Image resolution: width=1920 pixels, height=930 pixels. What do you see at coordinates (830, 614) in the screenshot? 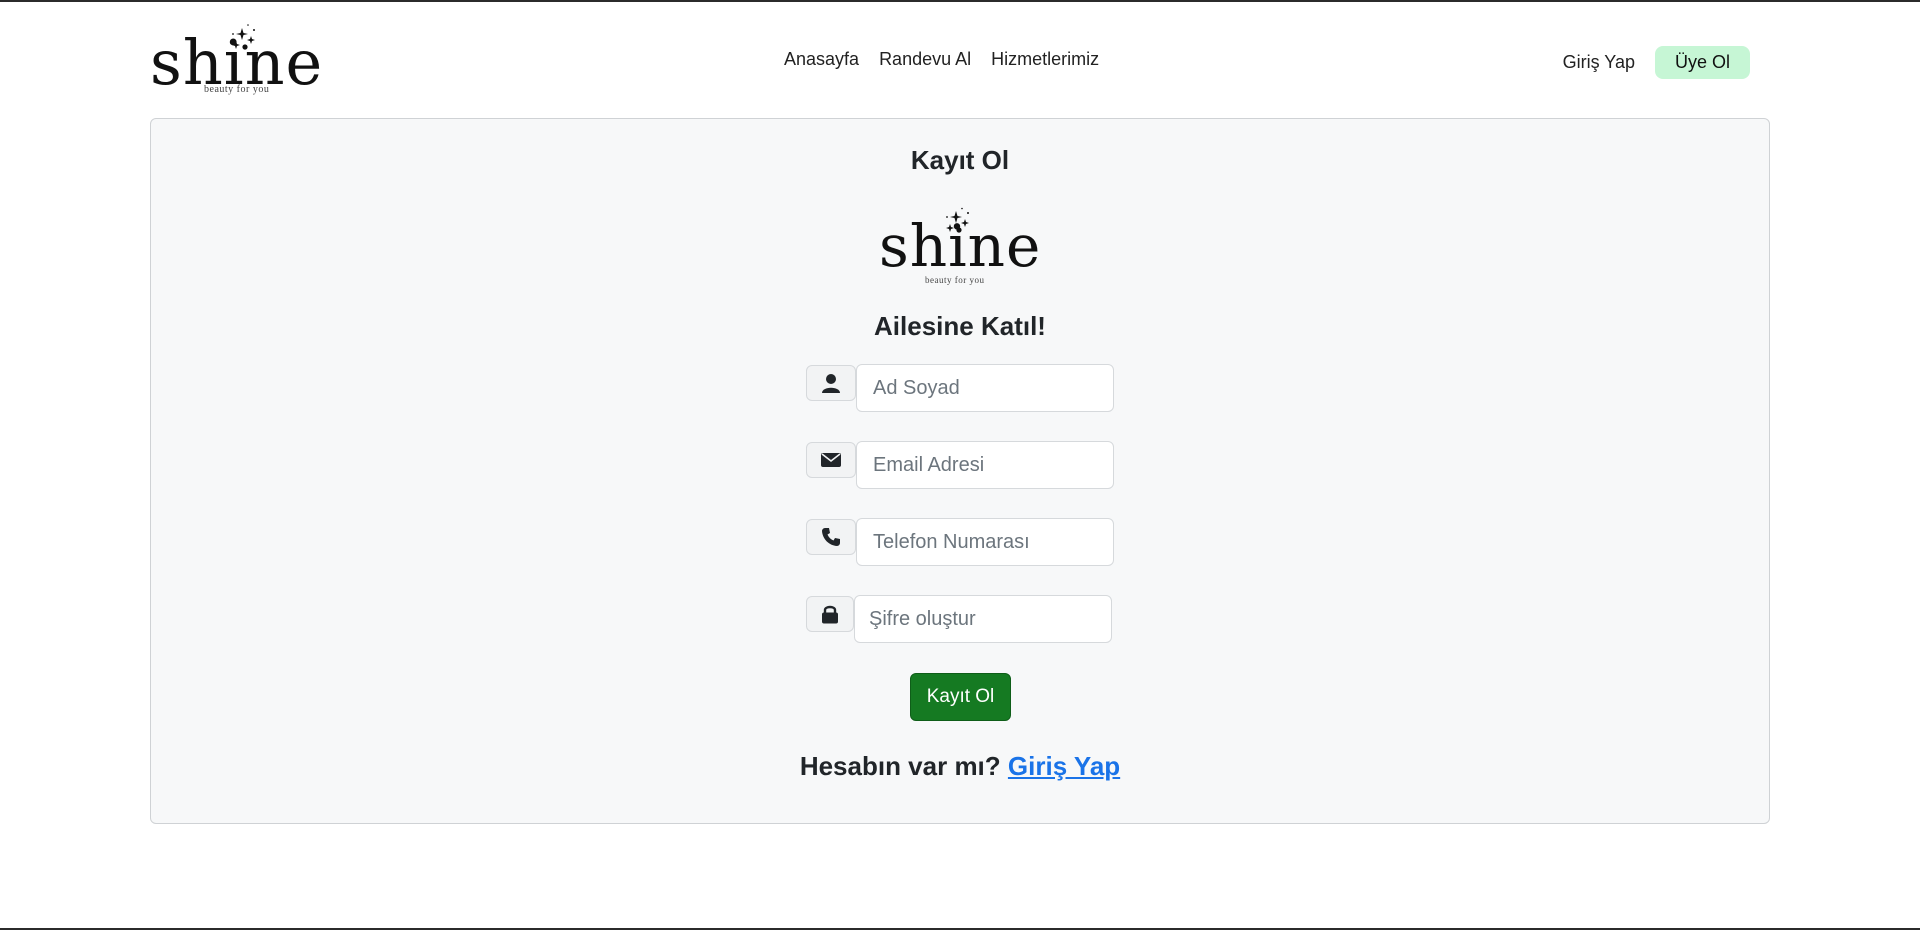
I see `lock-icon` at bounding box center [830, 614].